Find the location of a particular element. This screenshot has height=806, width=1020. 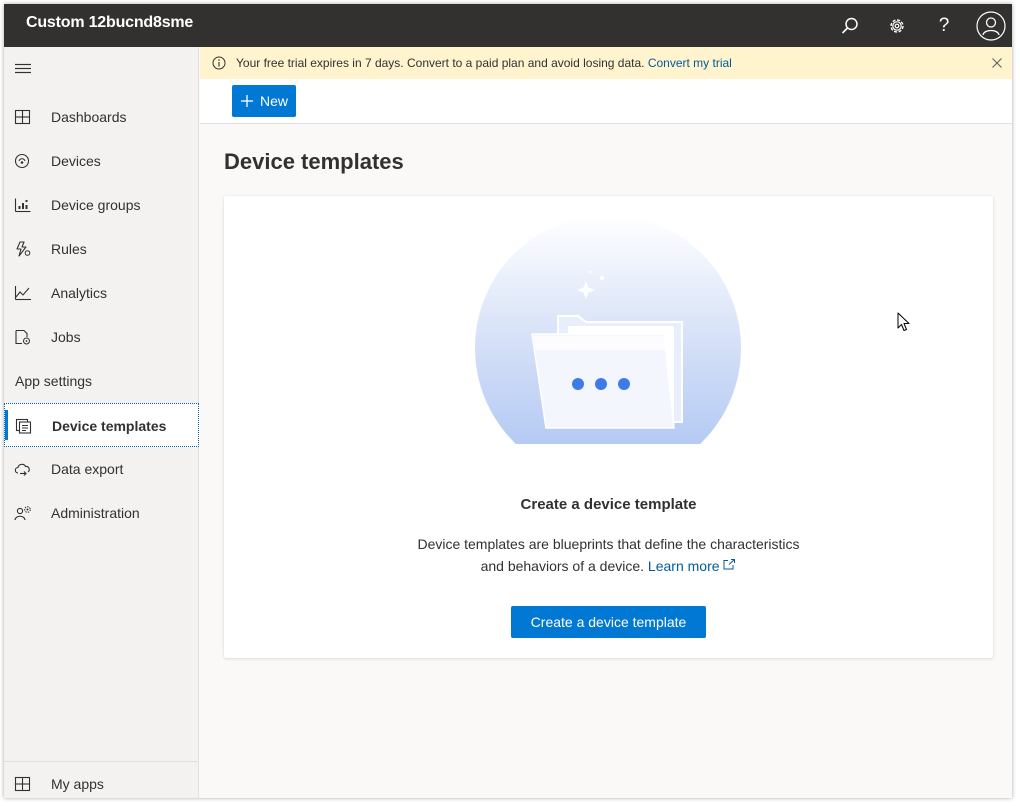

sidebar-section-app-settings: App settings is located at coordinates (54, 381).